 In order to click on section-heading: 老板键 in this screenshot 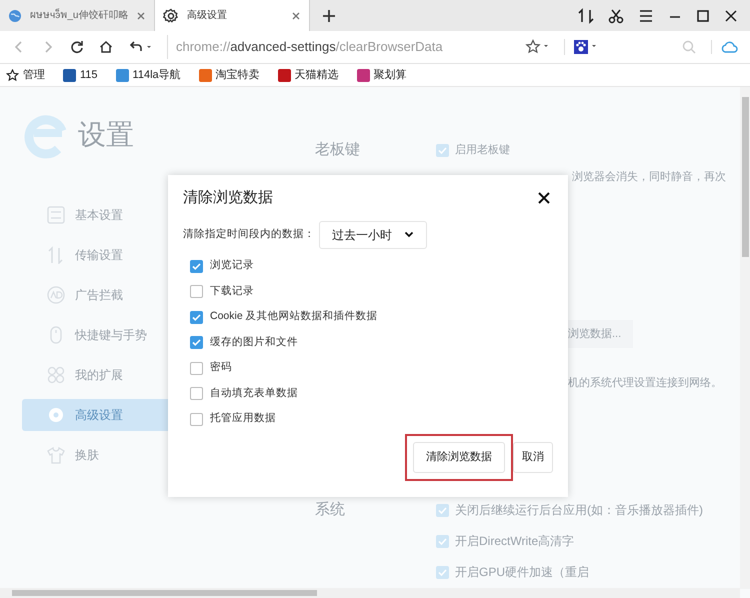, I will do `click(338, 150)`.